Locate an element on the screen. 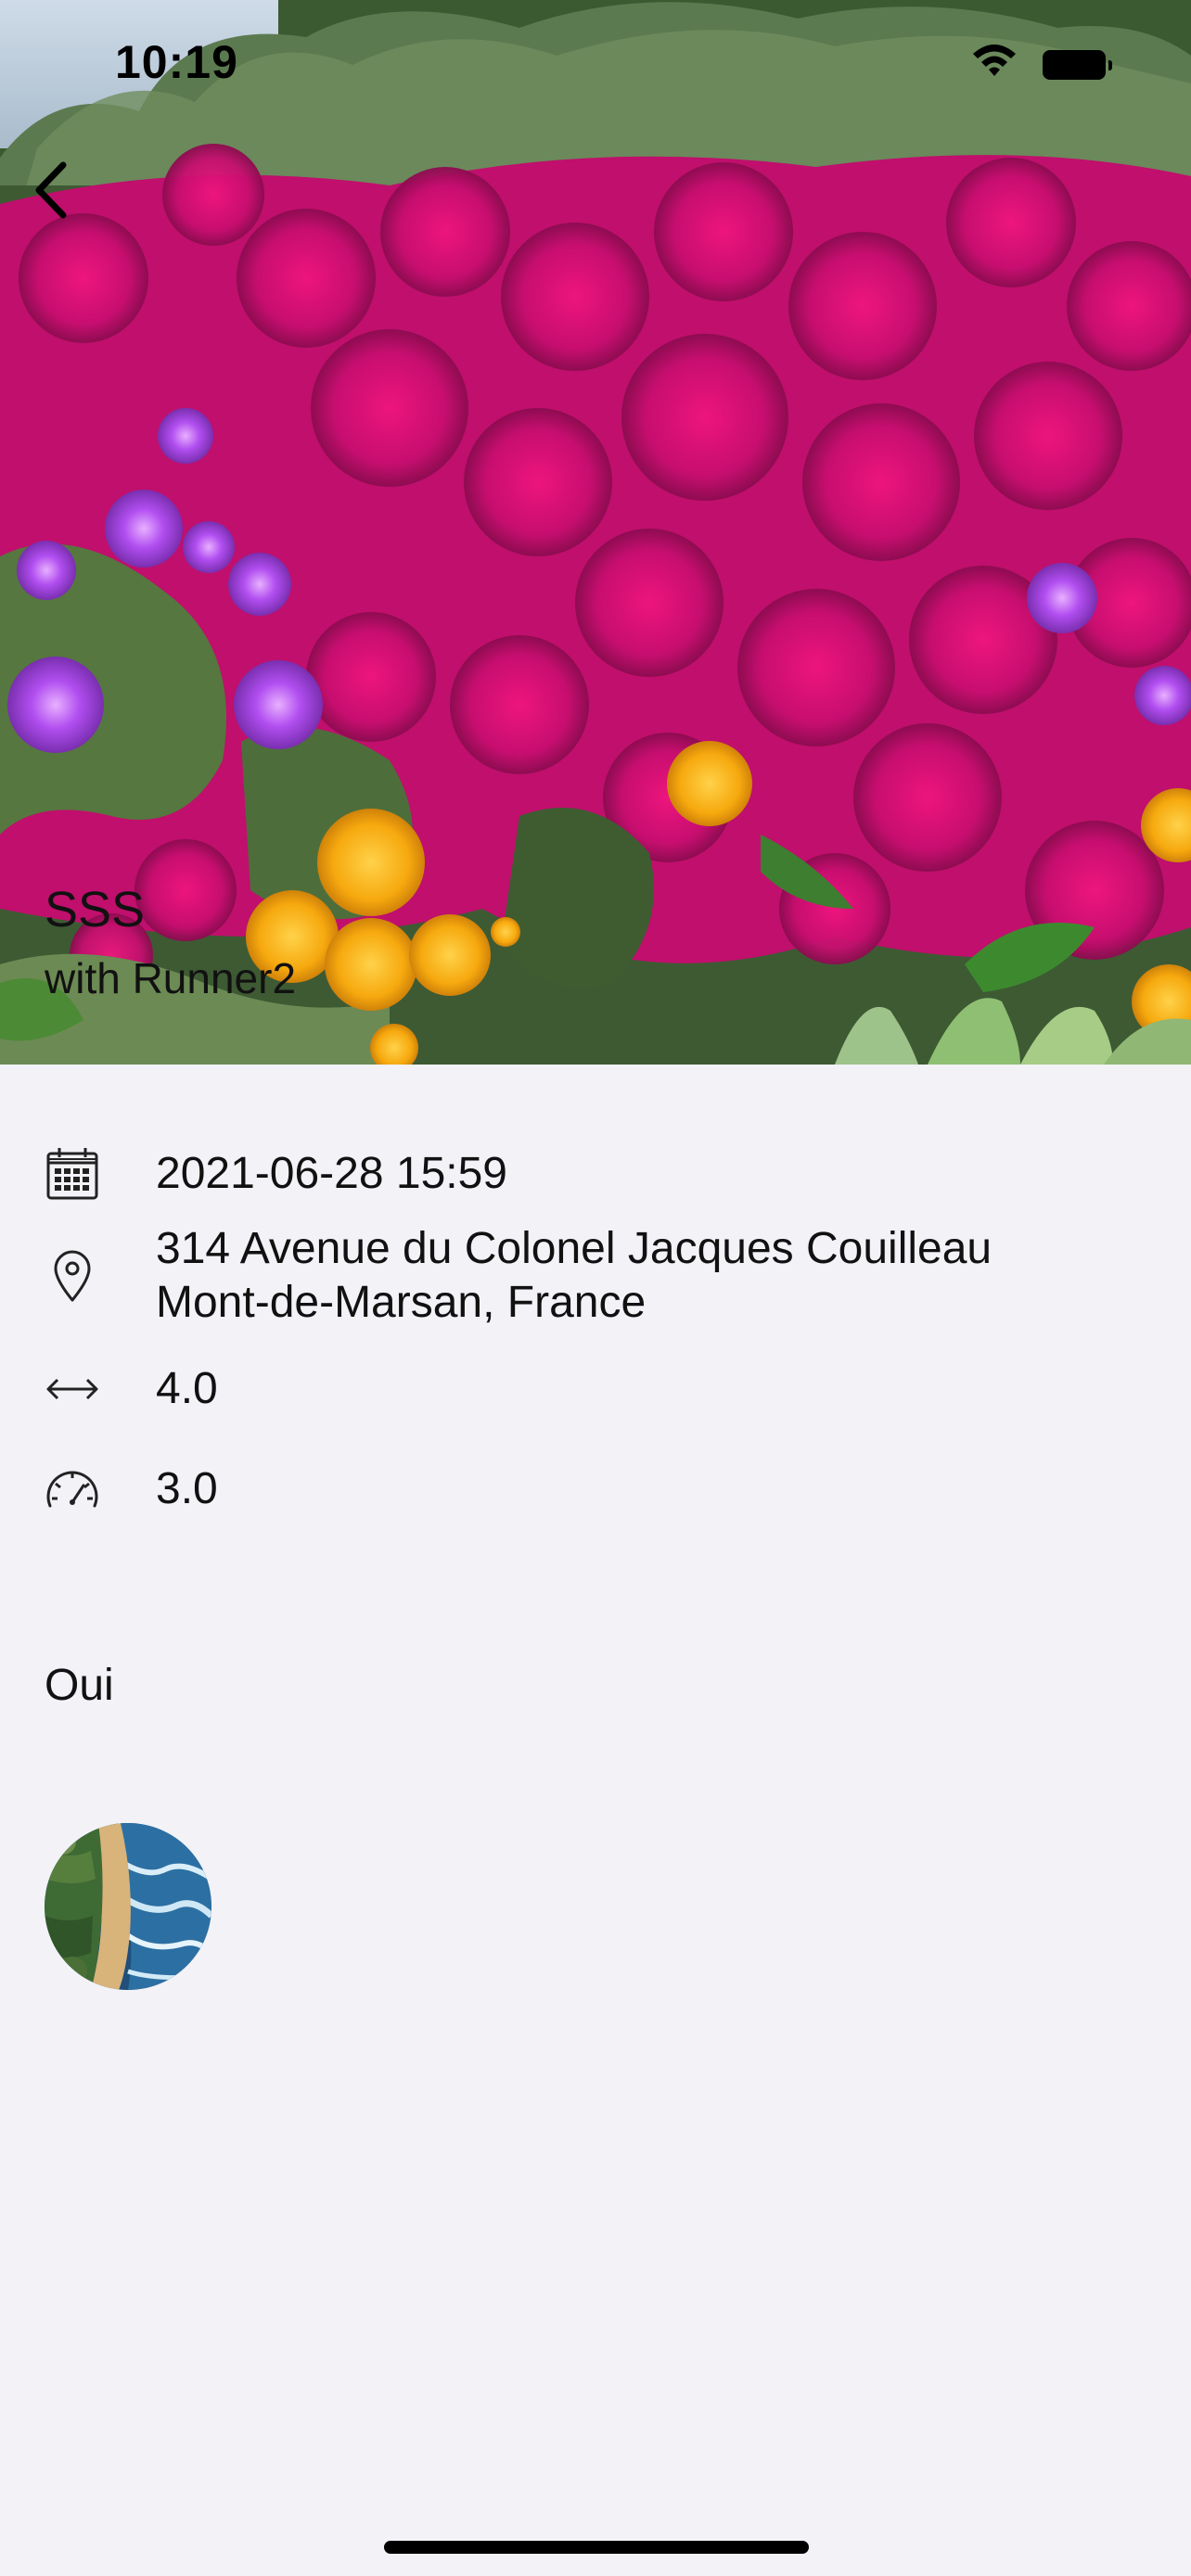  speedometer-icon is located at coordinates (72, 1490).